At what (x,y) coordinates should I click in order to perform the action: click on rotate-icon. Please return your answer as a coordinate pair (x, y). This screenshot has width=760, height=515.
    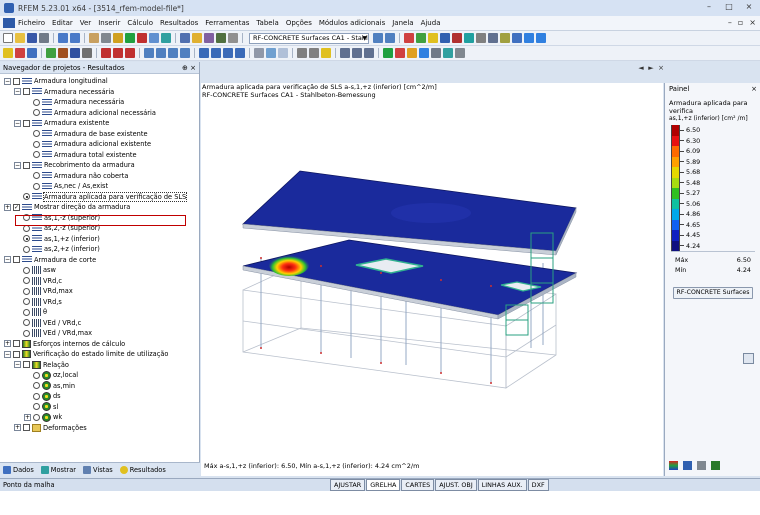
    Looking at the image, I should click on (161, 53).